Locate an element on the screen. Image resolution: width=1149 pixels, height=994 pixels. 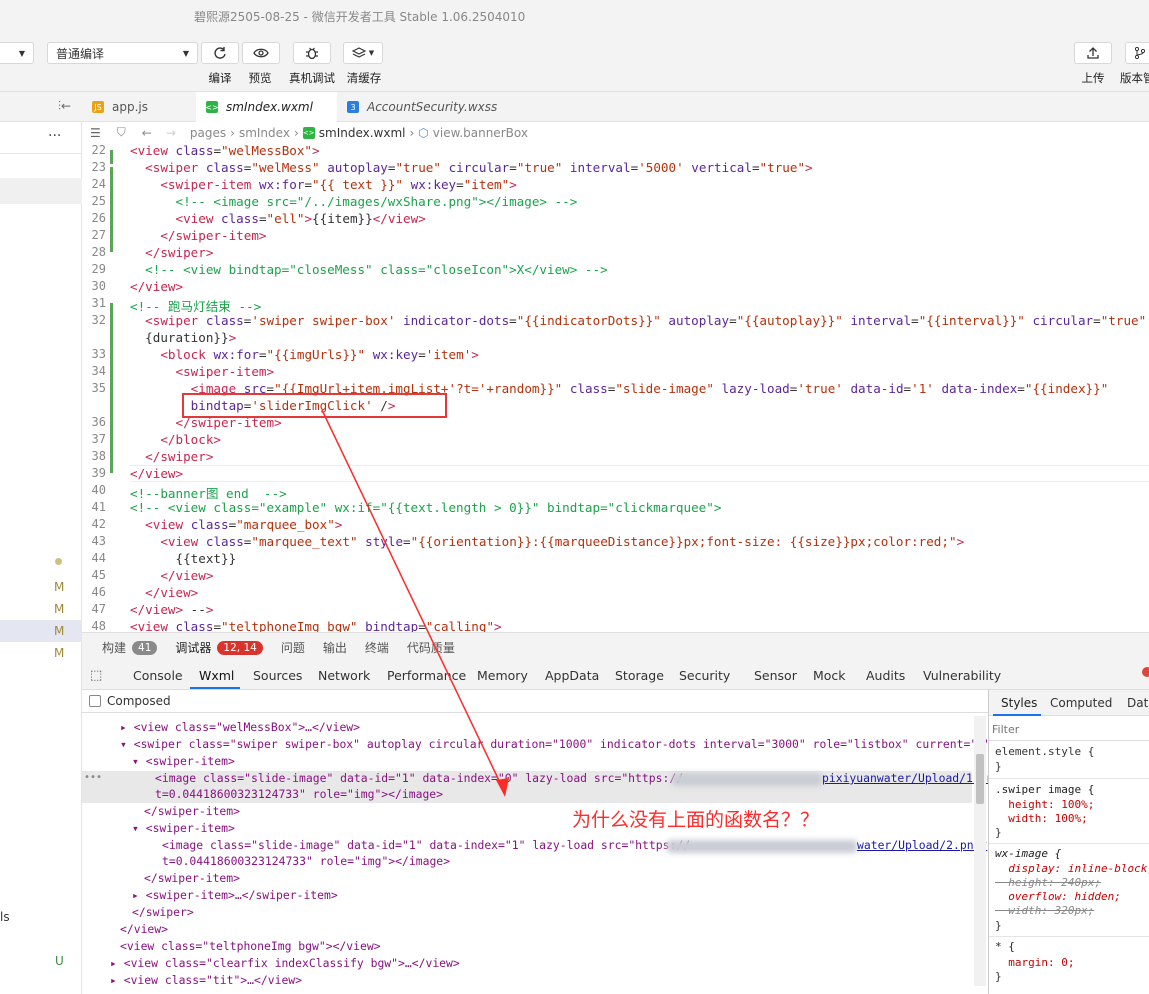
js-file-icon: JS is located at coordinates (98, 107).